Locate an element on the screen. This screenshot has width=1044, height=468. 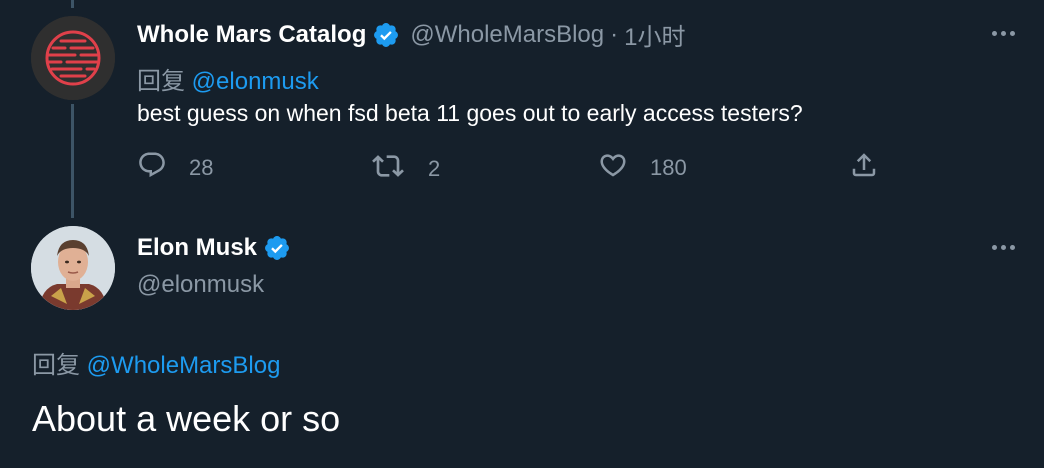
tweet2-text: About a week or so is located at coordinates (186, 418).